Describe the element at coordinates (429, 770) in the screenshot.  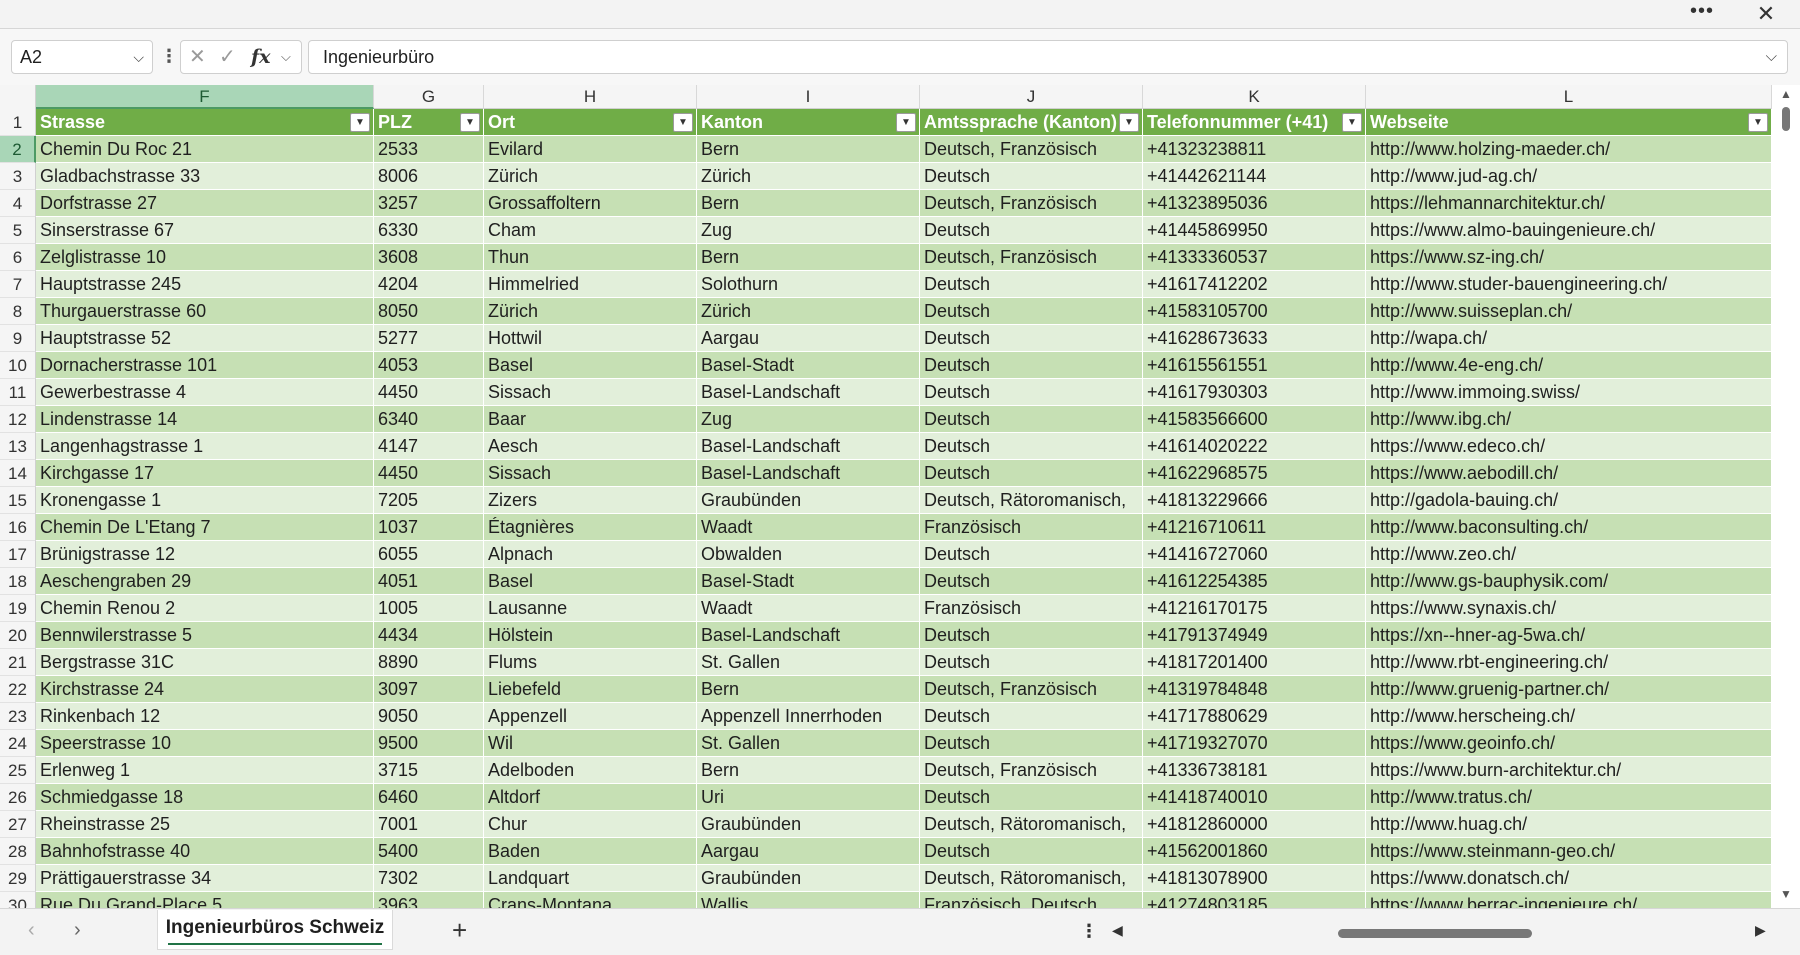
I see `table-cell: 3715` at that location.